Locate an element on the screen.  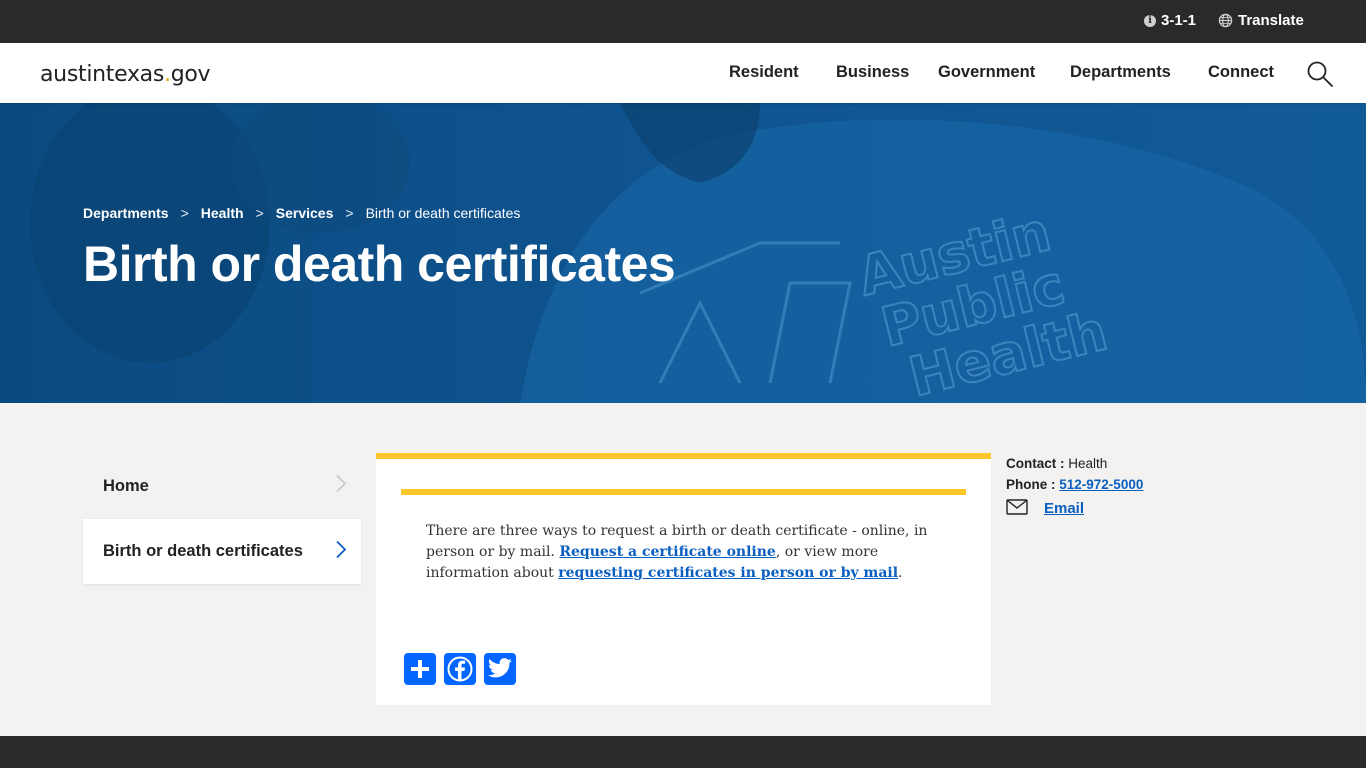
nav-business: Business is located at coordinates (872, 72).